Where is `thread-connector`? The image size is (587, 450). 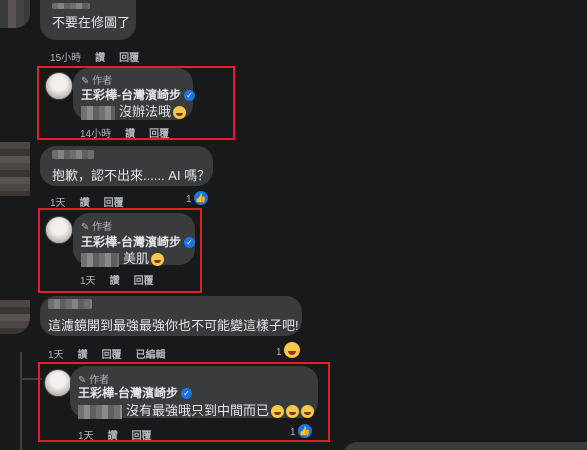 thread-connector is located at coordinates (21, 401).